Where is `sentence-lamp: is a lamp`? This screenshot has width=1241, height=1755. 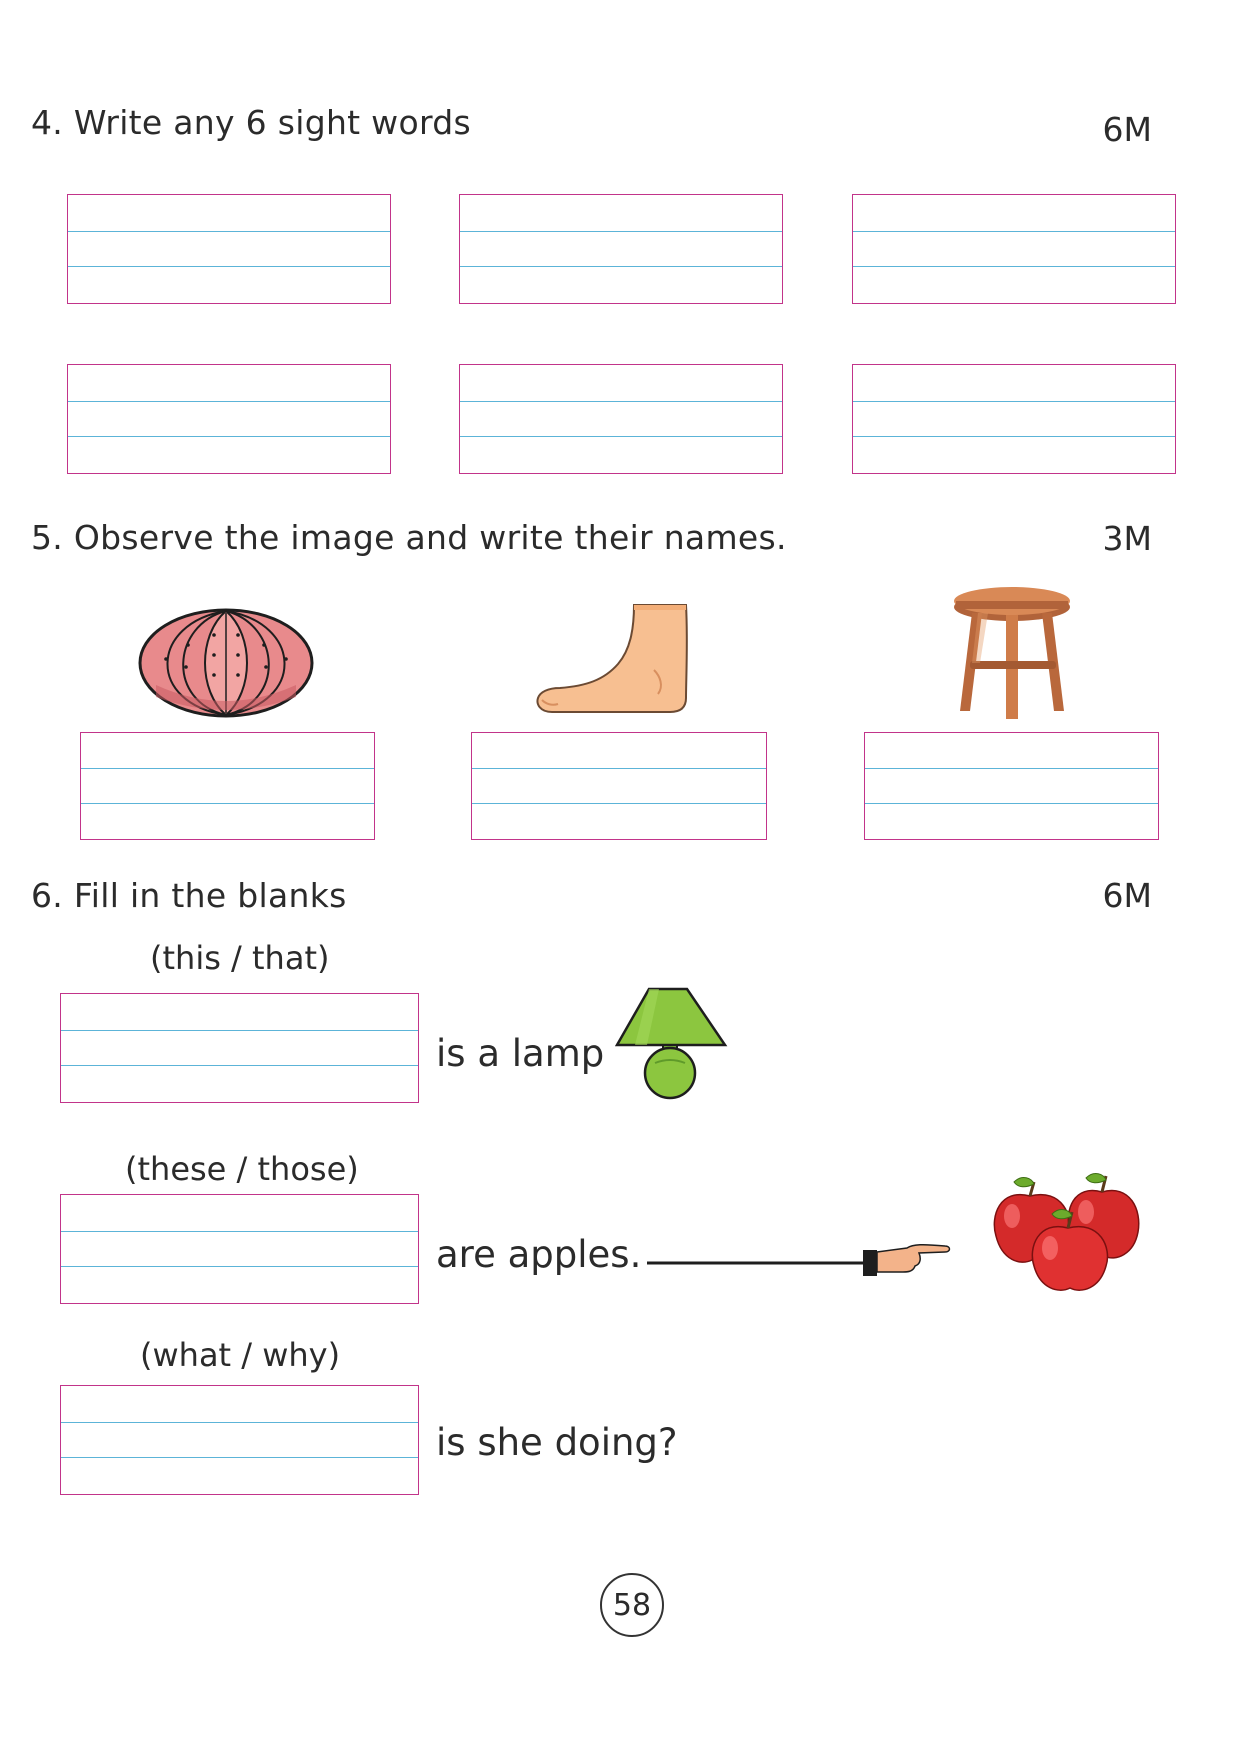 sentence-lamp: is a lamp is located at coordinates (520, 1053).